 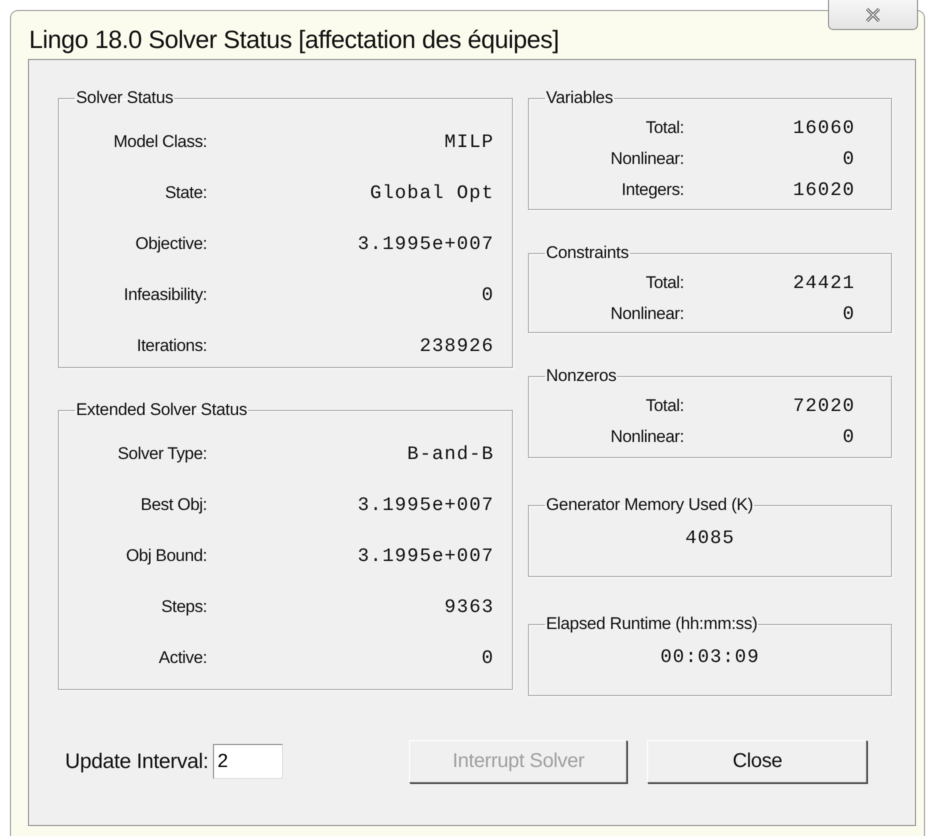 What do you see at coordinates (823, 405) in the screenshot?
I see `field-value: 72020` at bounding box center [823, 405].